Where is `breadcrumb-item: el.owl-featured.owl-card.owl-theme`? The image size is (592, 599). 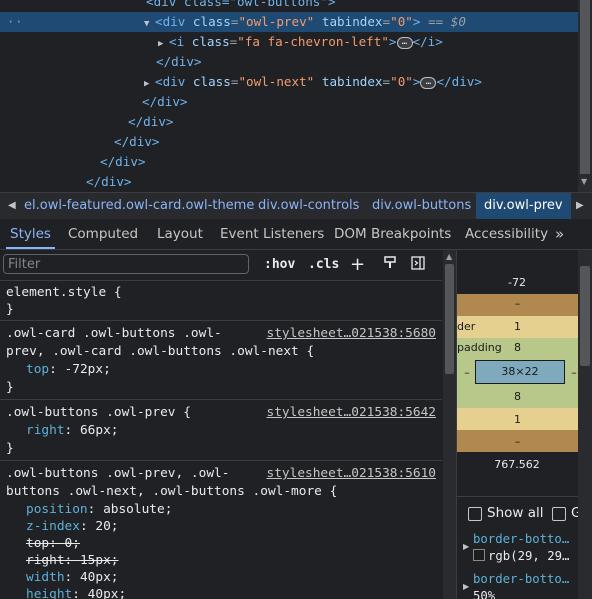 breadcrumb-item: el.owl-featured.owl-card.owl-theme is located at coordinates (139, 206).